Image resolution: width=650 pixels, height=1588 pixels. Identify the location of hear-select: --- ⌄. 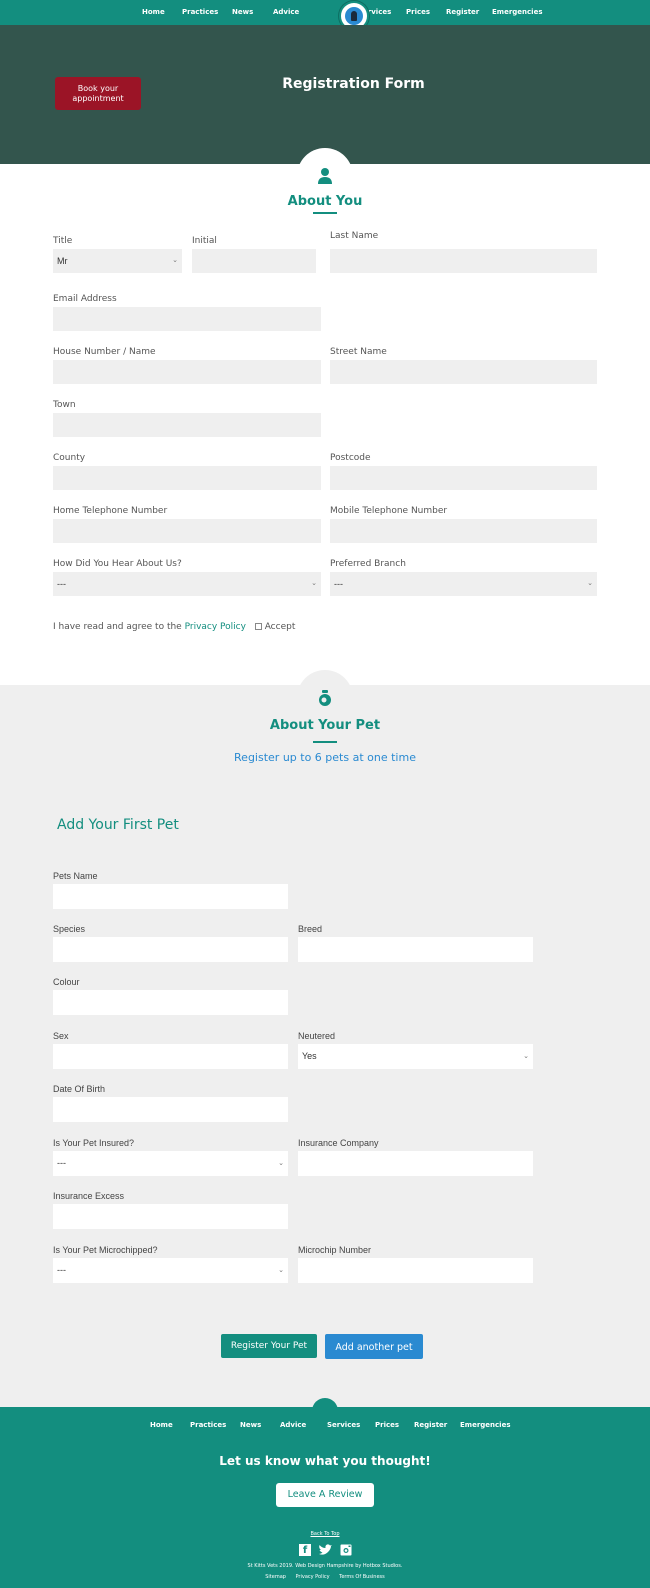
(187, 584).